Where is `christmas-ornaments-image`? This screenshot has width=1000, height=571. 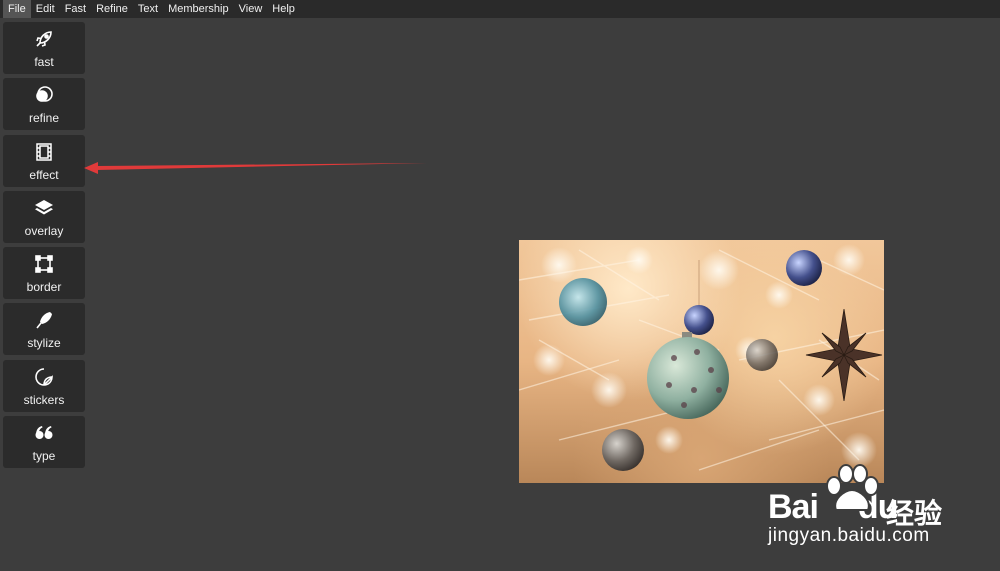
christmas-ornaments-image is located at coordinates (701, 357).